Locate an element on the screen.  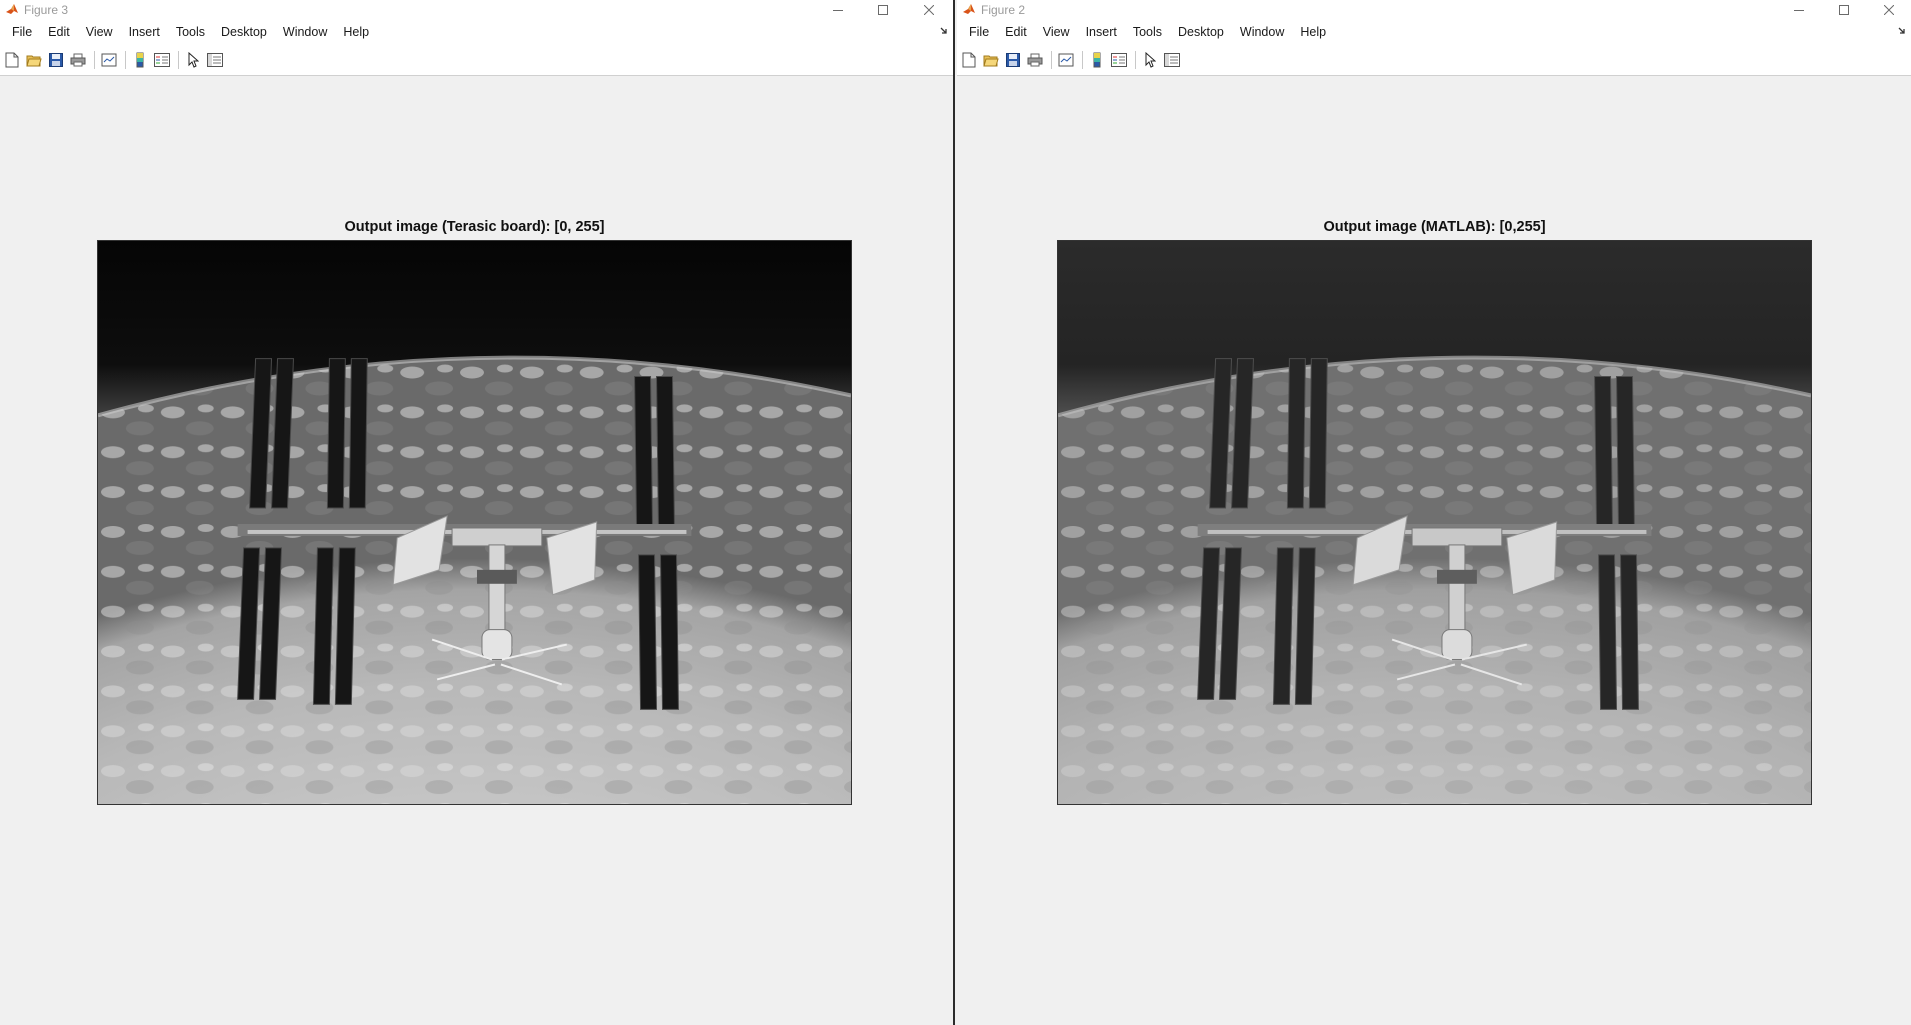
window-title: Figure 2 is located at coordinates (1003, 10).